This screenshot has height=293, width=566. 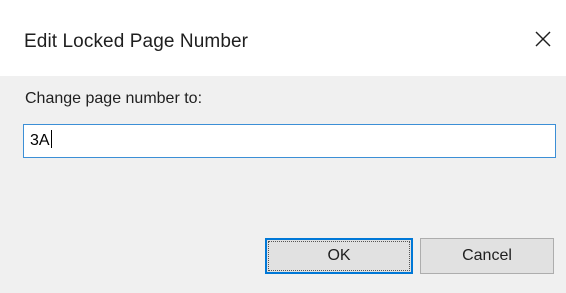 I want to click on text-caret, so click(x=51, y=139).